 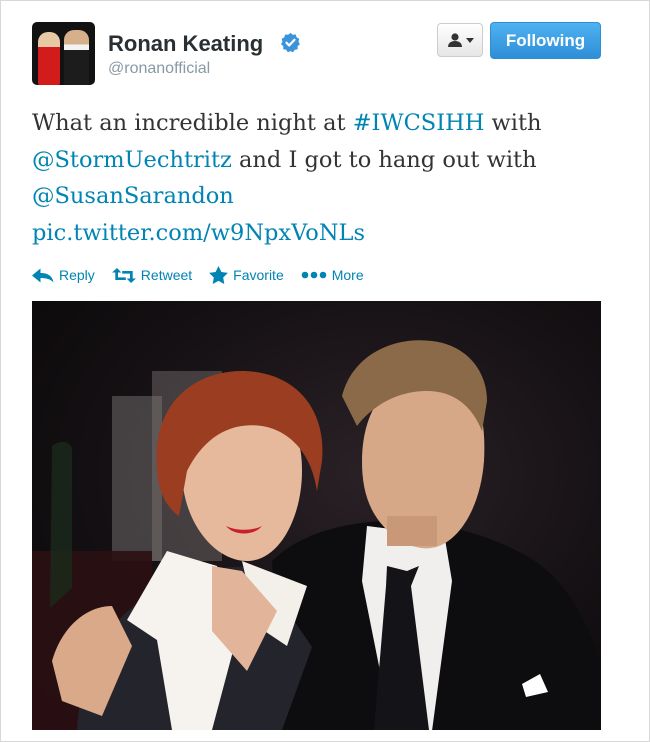 What do you see at coordinates (314, 275) in the screenshot?
I see `more-dots-icon` at bounding box center [314, 275].